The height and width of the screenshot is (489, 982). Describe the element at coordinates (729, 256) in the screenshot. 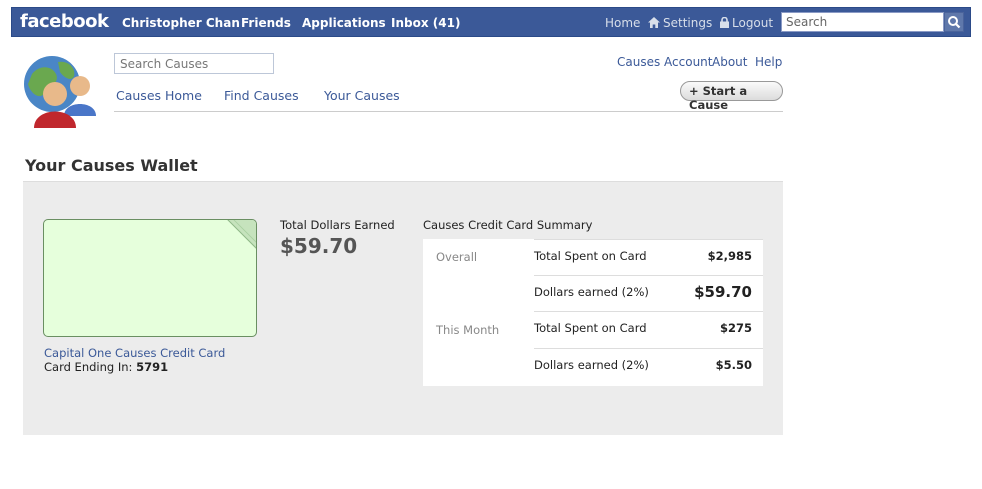

I see `row-value: $2,985` at that location.